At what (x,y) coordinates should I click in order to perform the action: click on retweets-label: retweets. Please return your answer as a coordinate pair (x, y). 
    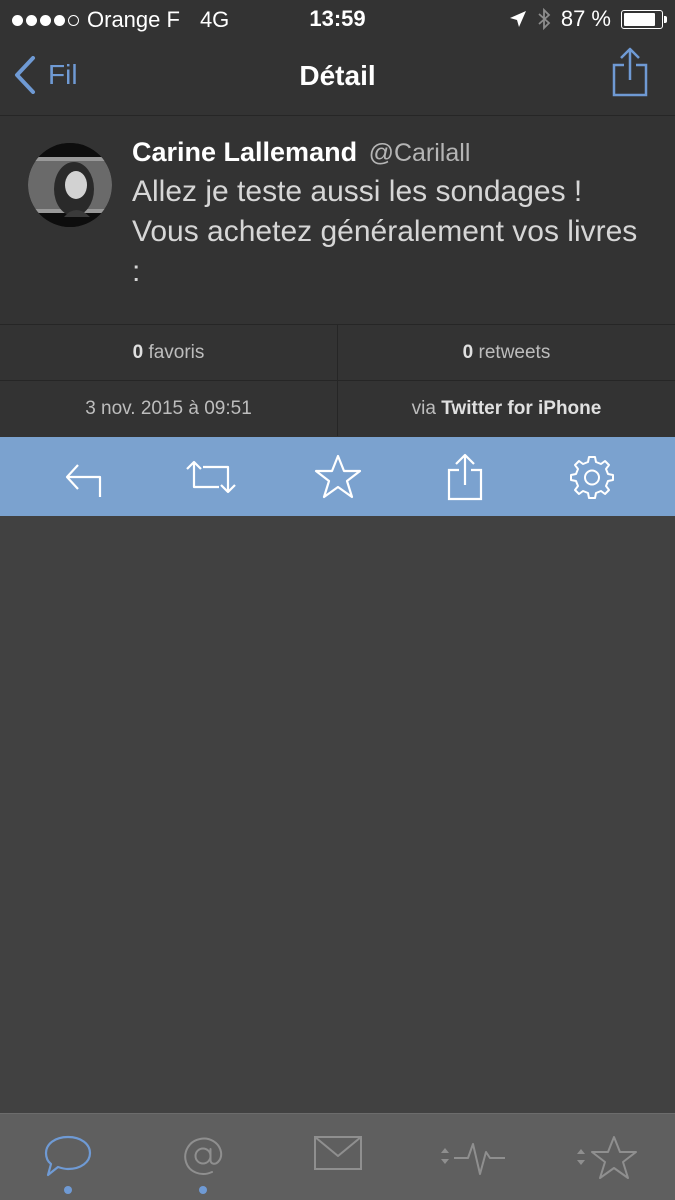
    Looking at the image, I should click on (514, 352).